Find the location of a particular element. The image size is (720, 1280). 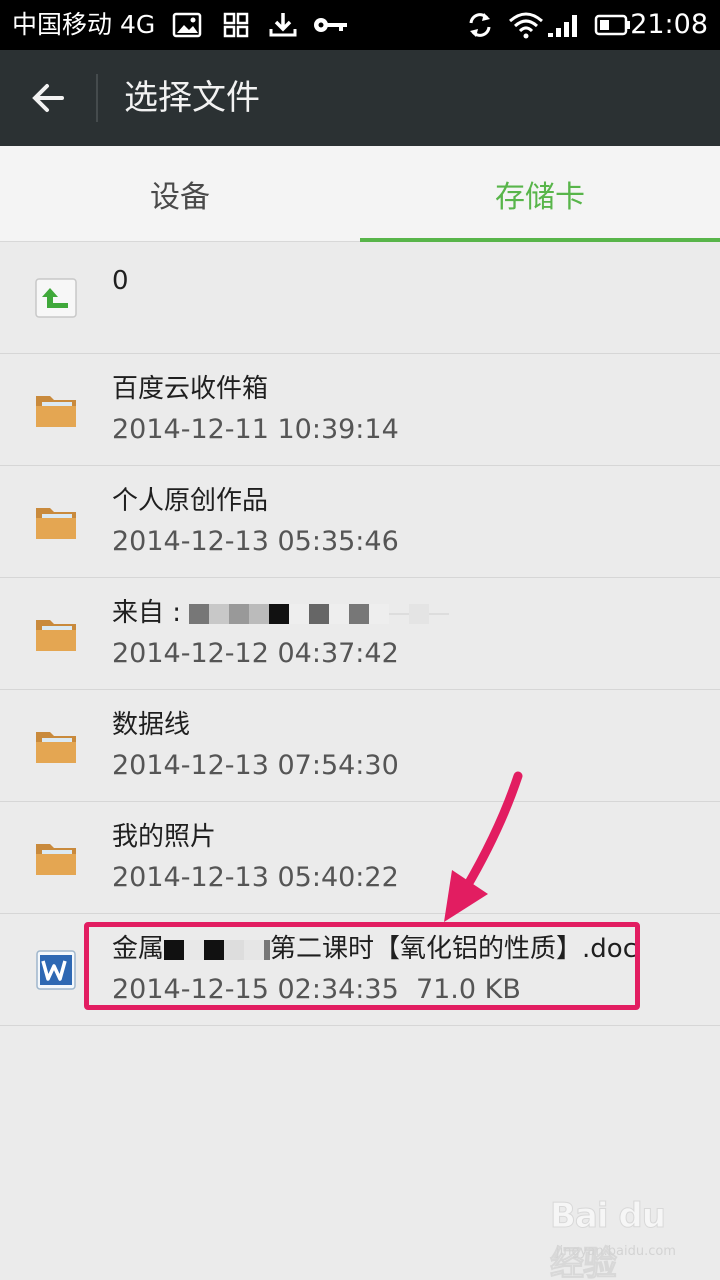

tab-bar: 设备 存储卡 is located at coordinates (360, 194).